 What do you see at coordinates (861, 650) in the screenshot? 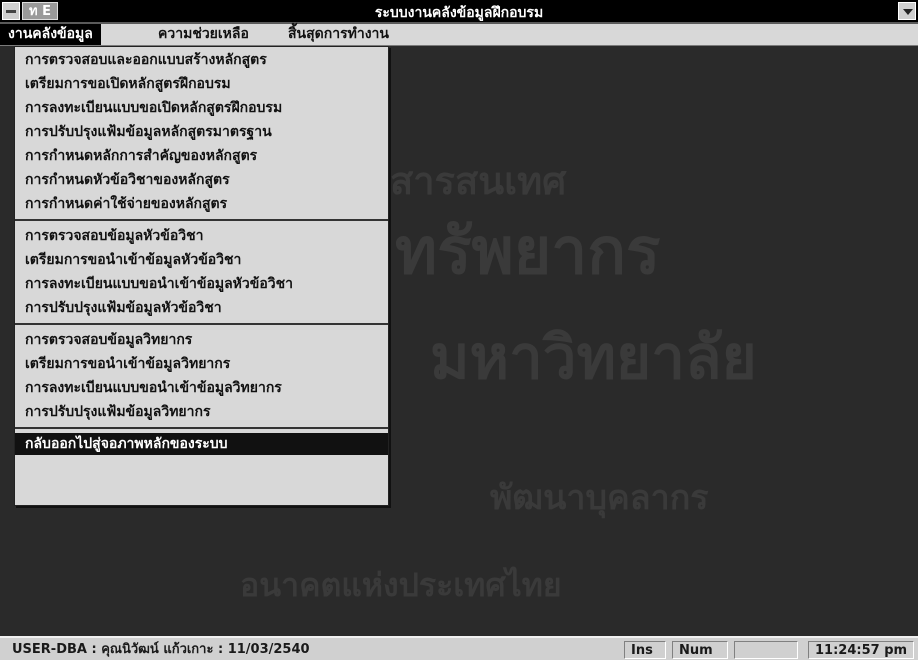
I see `status-time: 11:24:57 pm` at bounding box center [861, 650].